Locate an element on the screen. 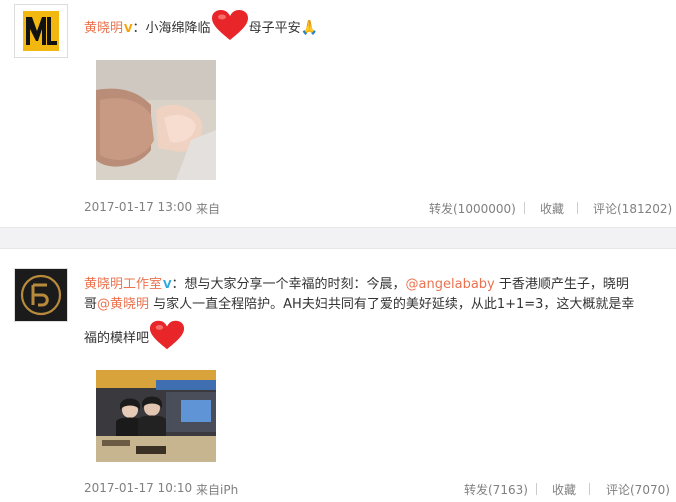  post1-text: 黄晓明V：小海绵降临 母子平安🙏 is located at coordinates (201, 28).